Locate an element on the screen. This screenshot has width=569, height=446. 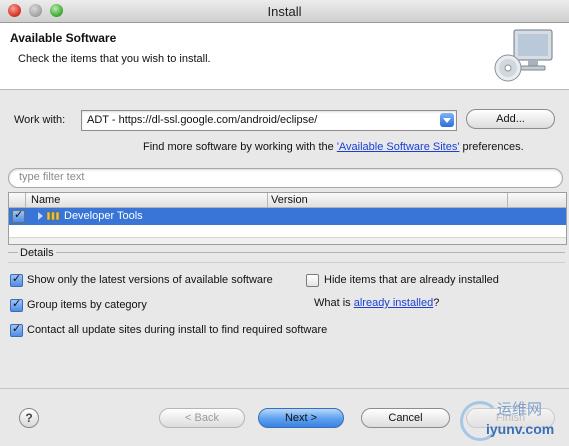
row-checkbox is located at coordinates (18, 215).